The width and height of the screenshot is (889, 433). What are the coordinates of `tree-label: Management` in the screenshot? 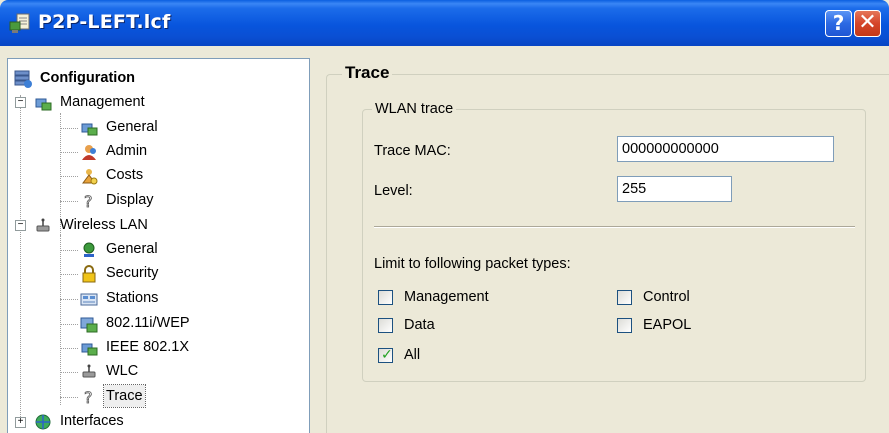 It's located at (102, 102).